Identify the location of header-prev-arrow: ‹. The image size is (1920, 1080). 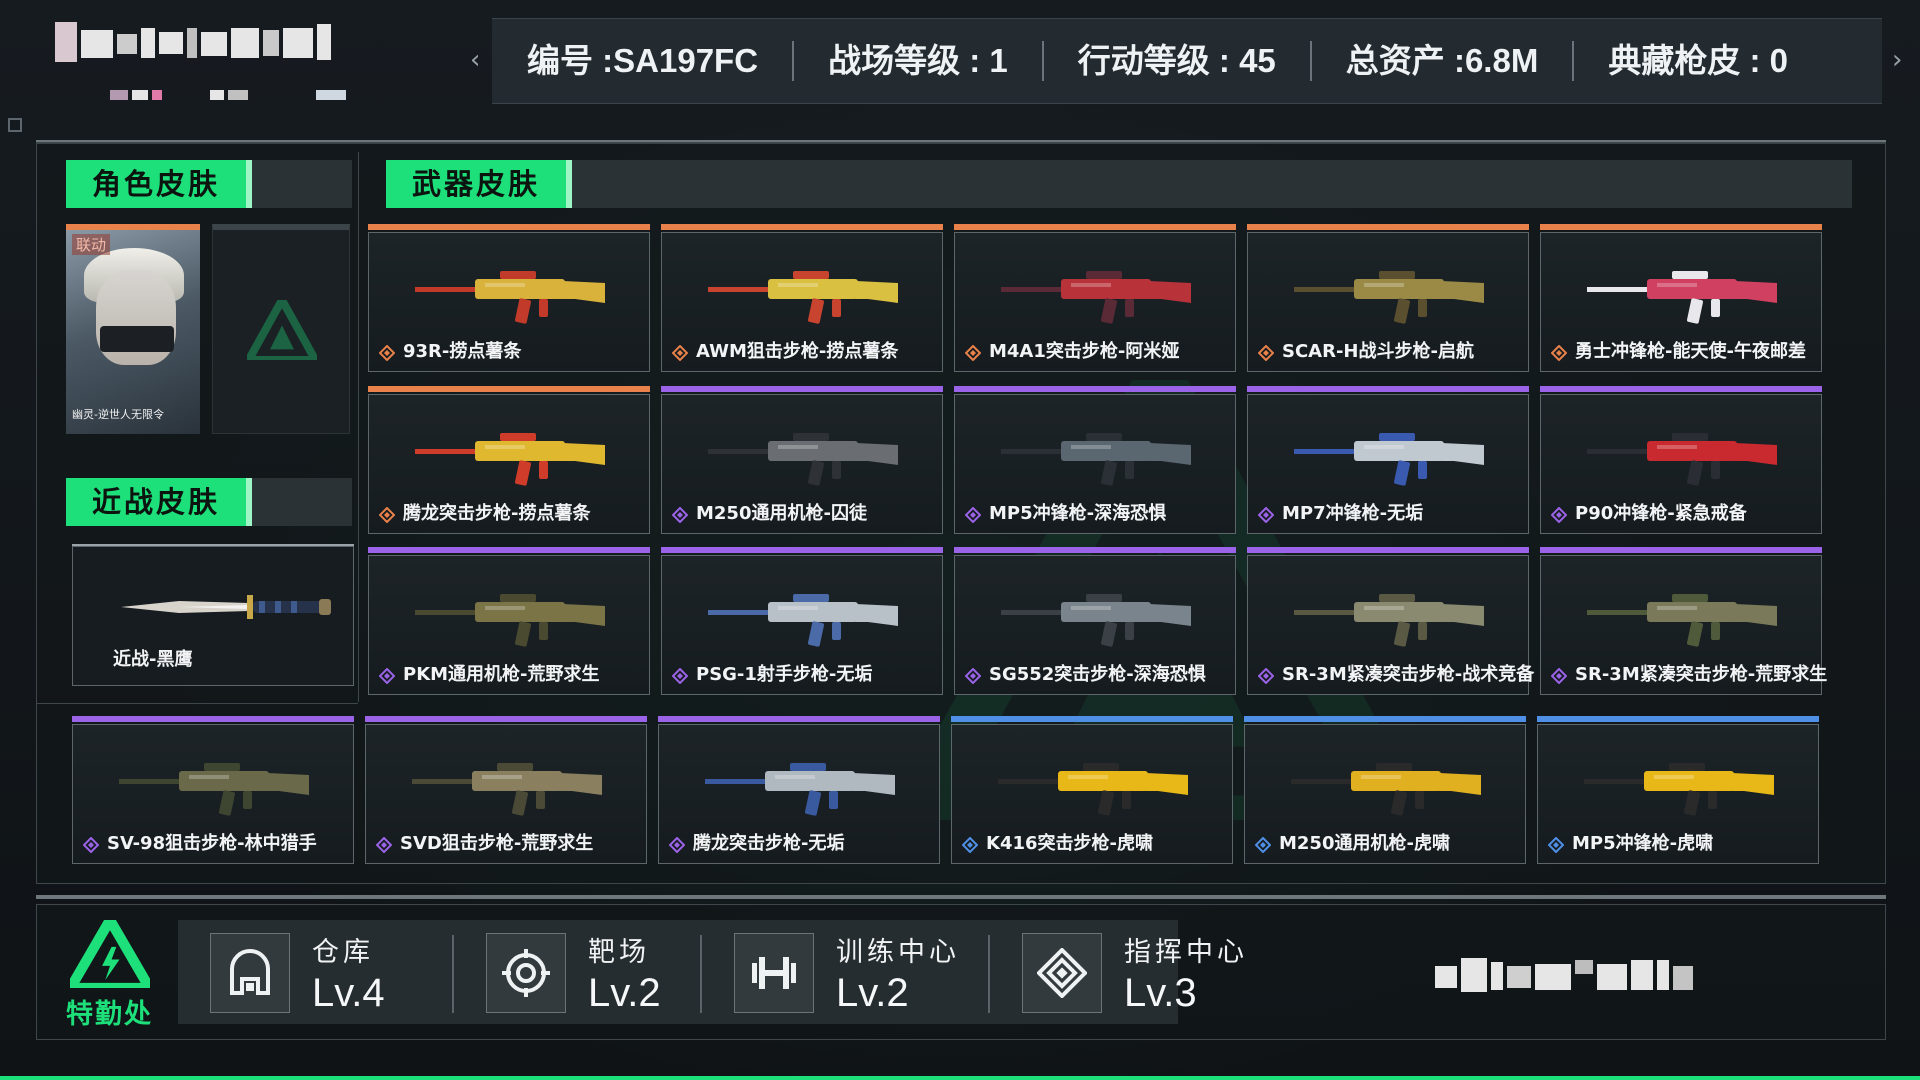
(475, 60).